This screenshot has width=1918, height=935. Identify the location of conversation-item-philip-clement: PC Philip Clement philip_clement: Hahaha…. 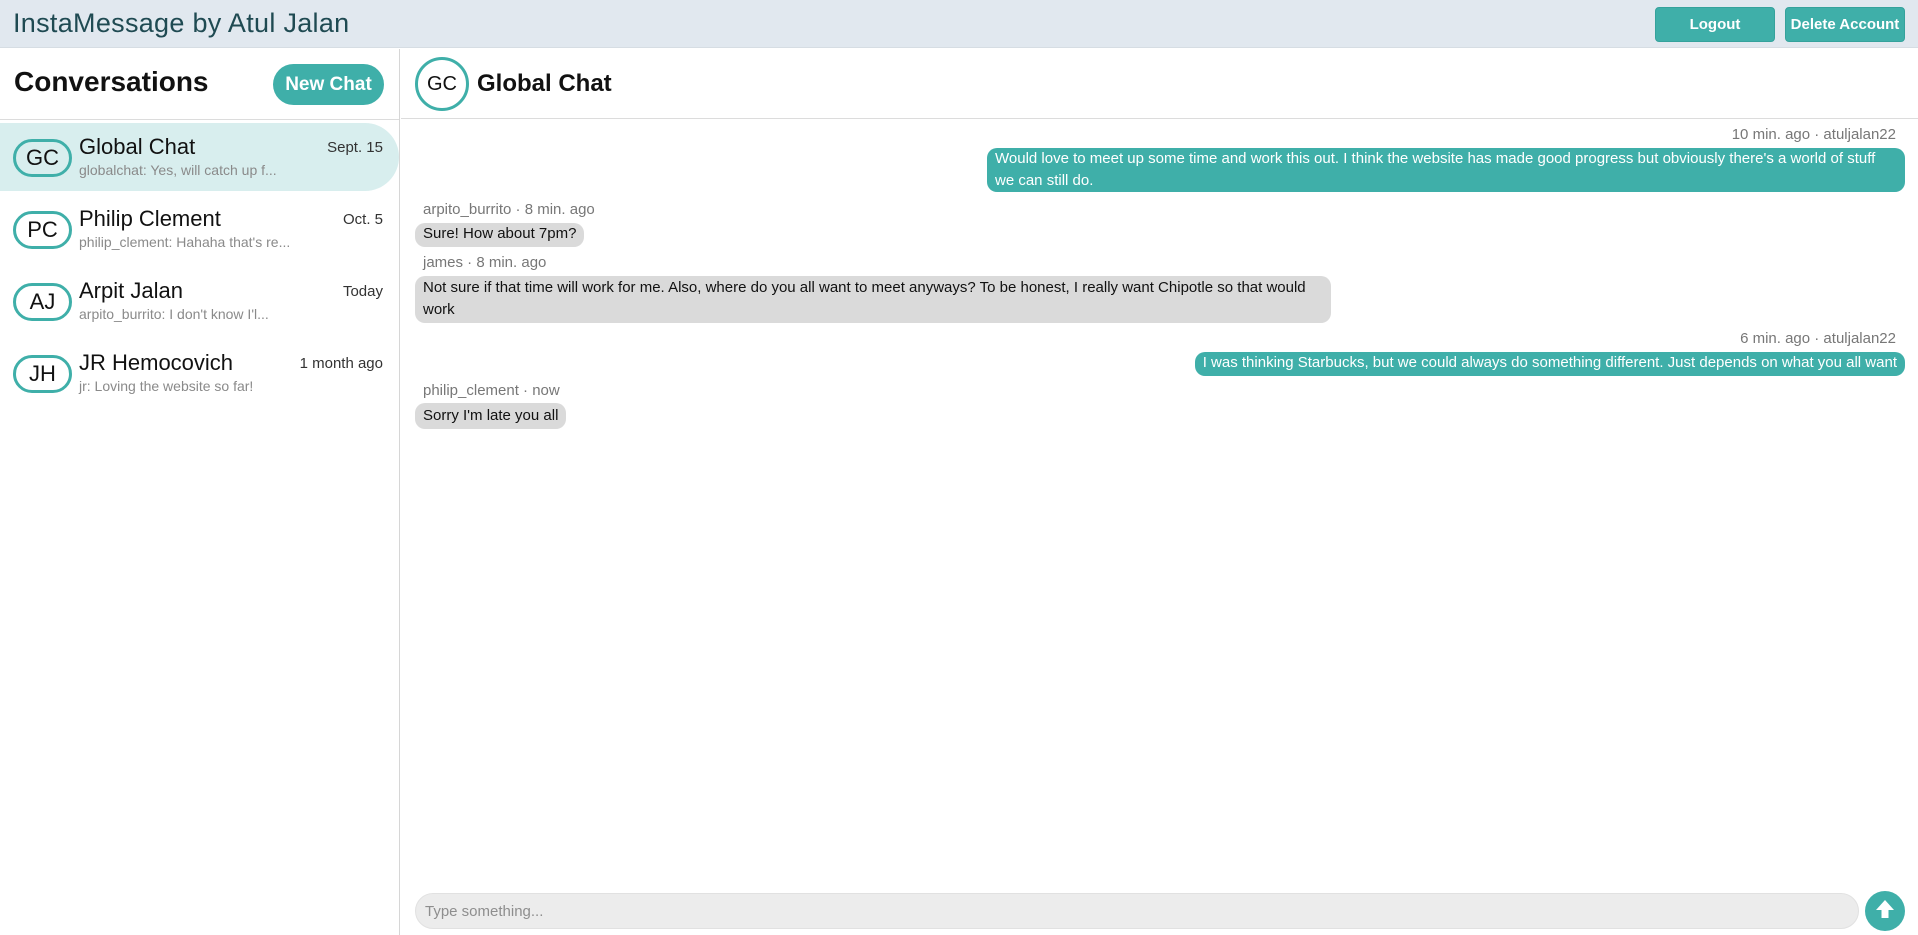
(199, 229).